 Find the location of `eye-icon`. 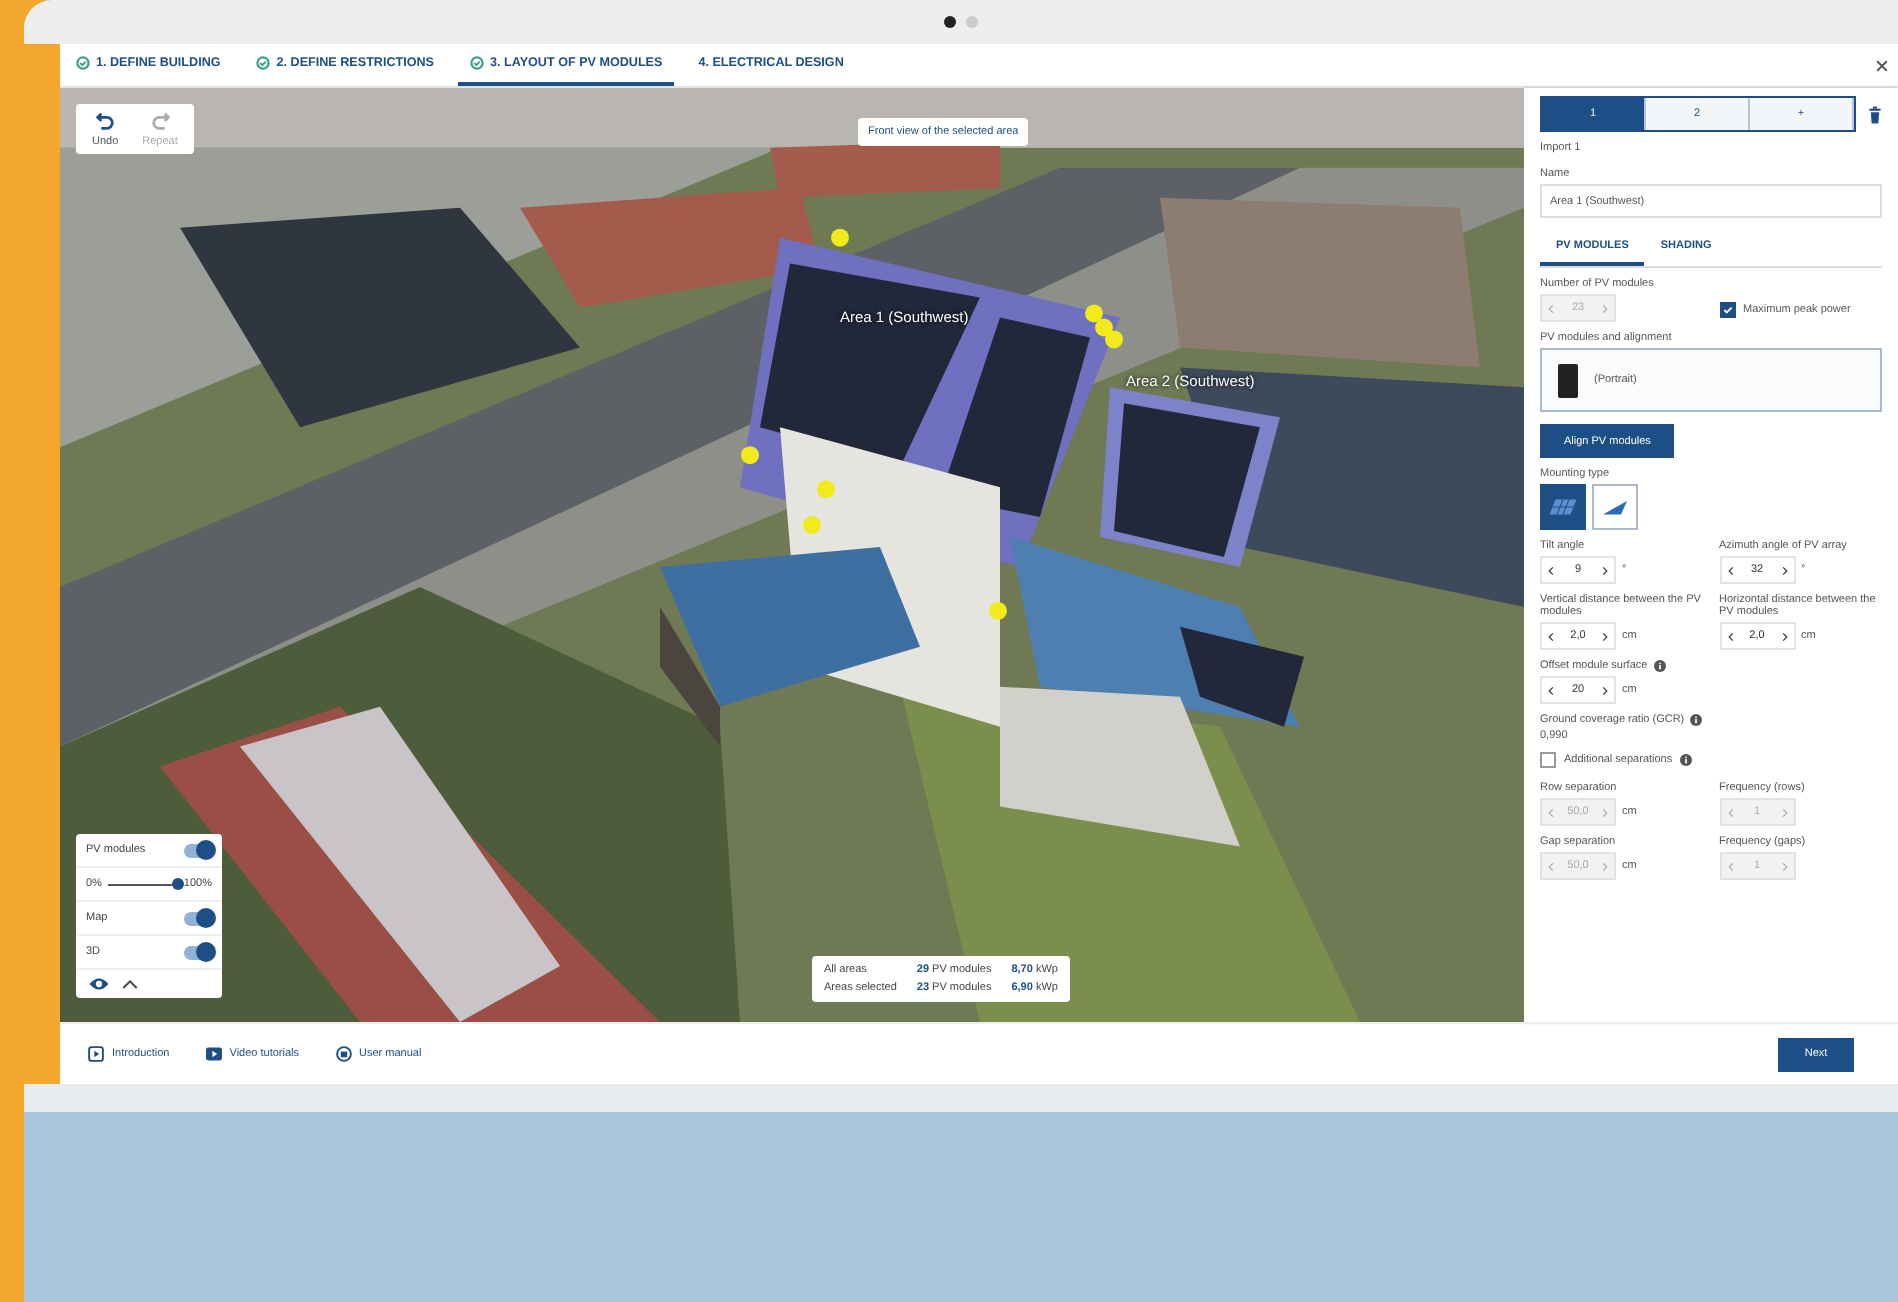

eye-icon is located at coordinates (99, 984).